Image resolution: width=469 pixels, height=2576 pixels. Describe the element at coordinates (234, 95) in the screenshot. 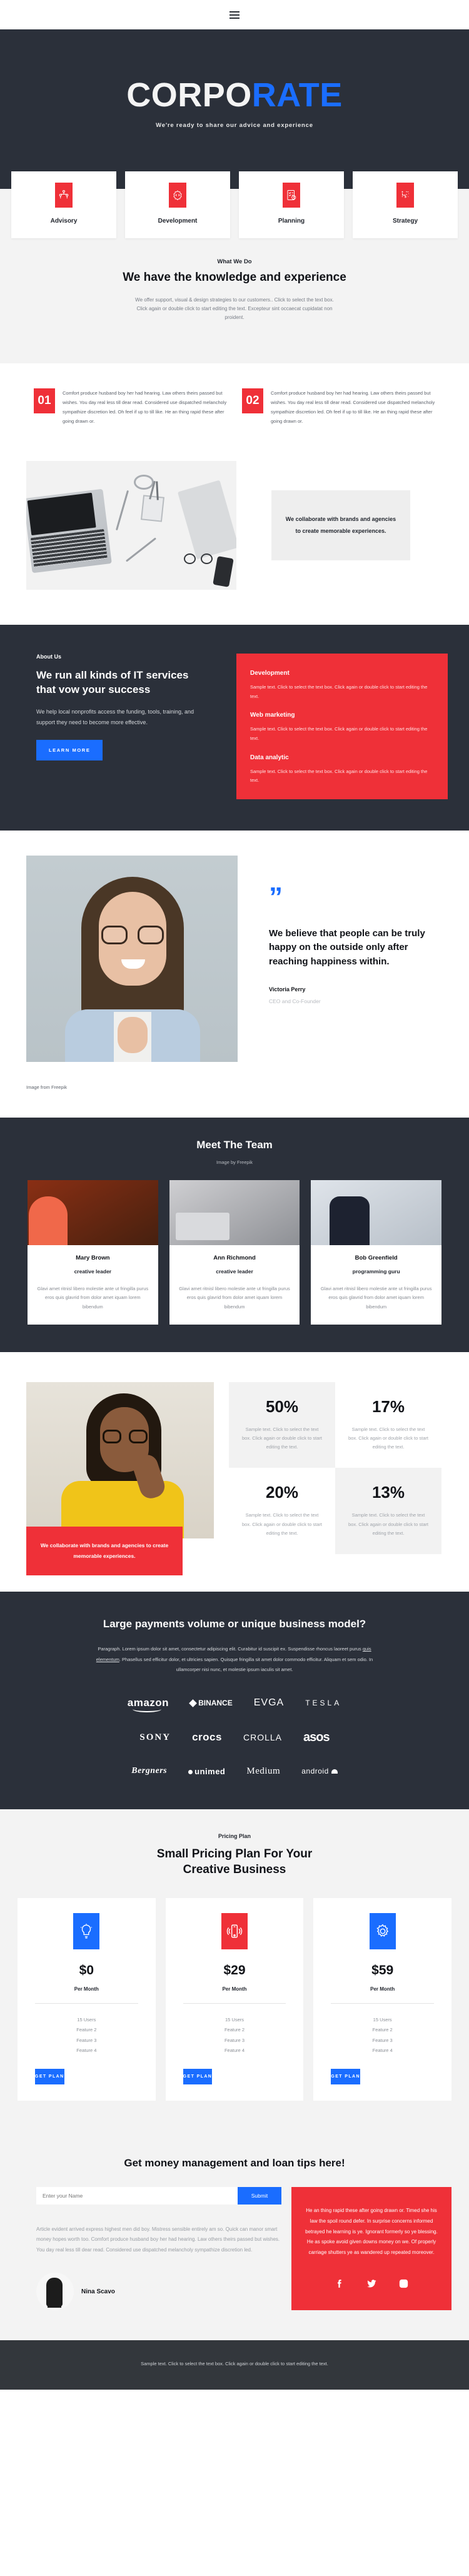

I see `page-title: CORPORATE` at that location.